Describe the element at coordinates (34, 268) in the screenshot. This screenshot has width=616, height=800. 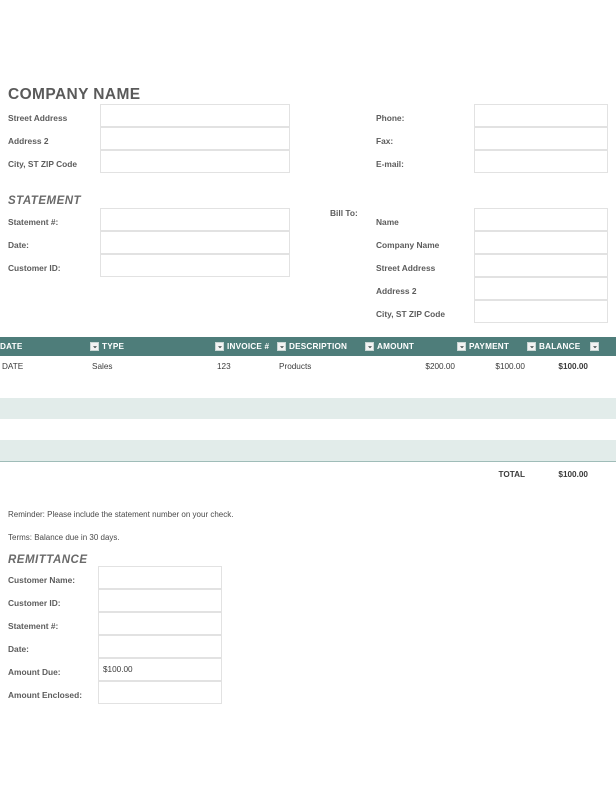
I see `label-customer-id: Customer ID:` at that location.